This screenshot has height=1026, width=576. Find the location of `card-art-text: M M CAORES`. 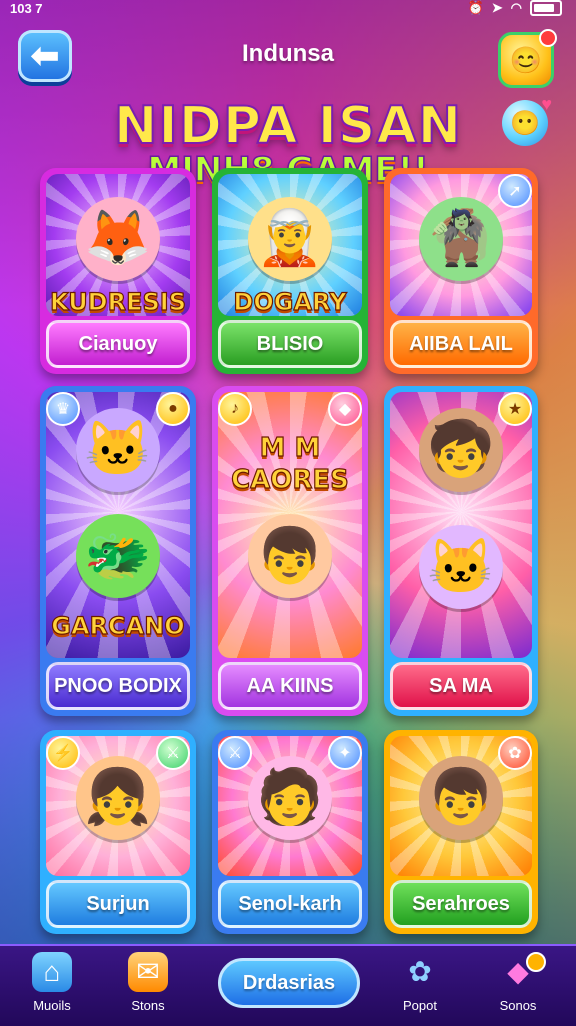

card-art-text: M M CAORES is located at coordinates (289, 463).